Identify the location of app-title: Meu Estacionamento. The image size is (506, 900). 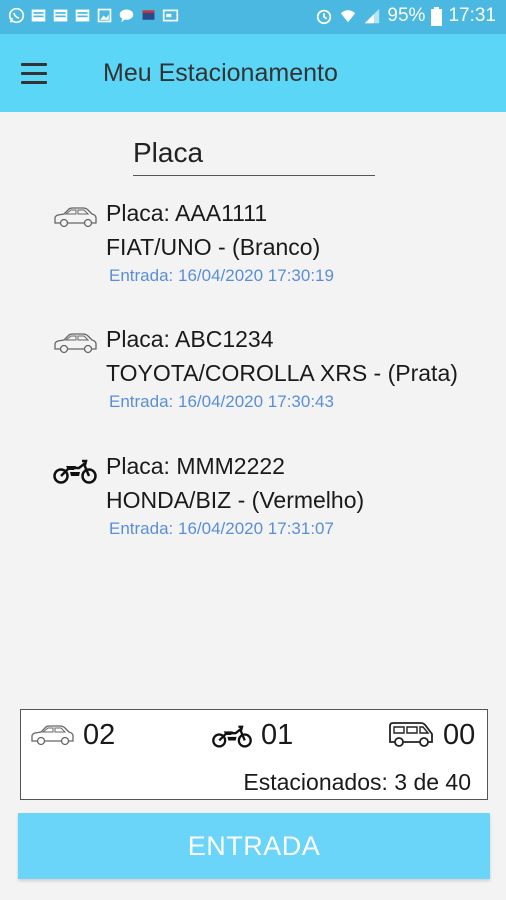
(220, 73).